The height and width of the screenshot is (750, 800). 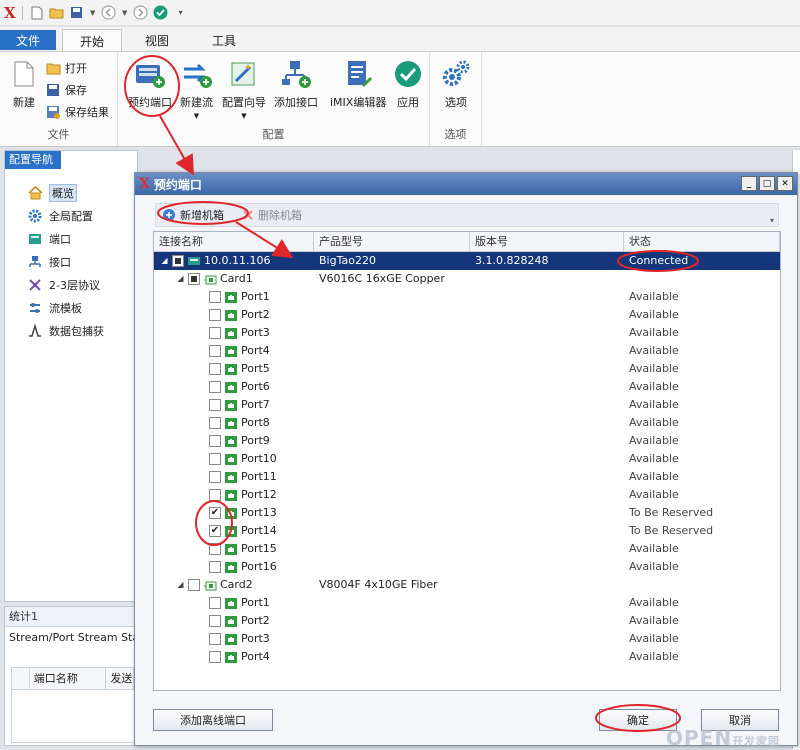 I want to click on column-header: 发送, so click(x=120, y=678).